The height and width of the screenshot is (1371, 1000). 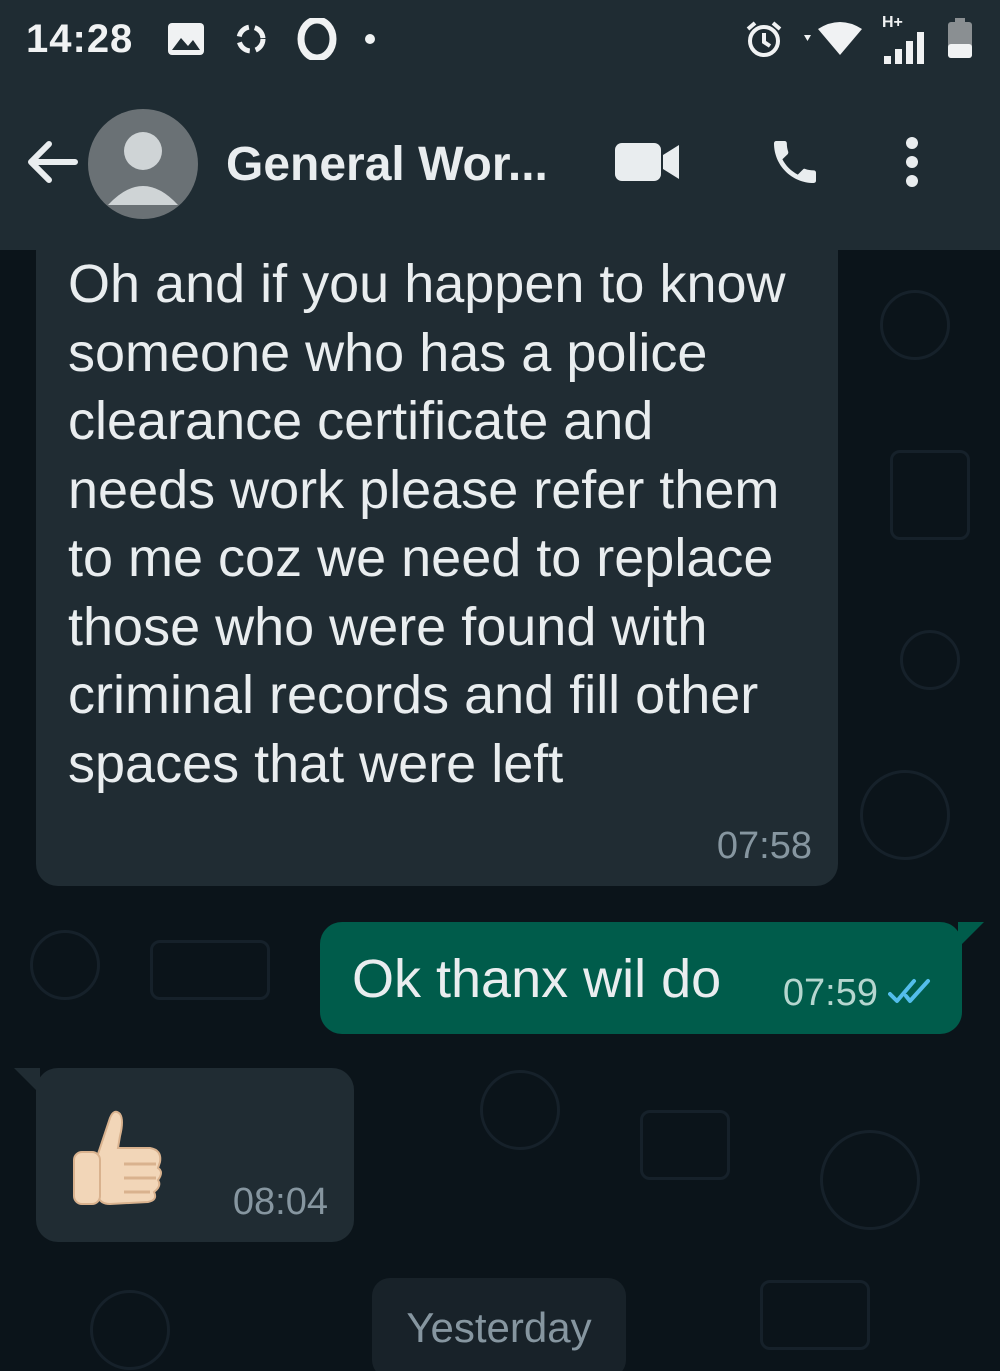 I want to click on avatar, so click(x=143, y=164).